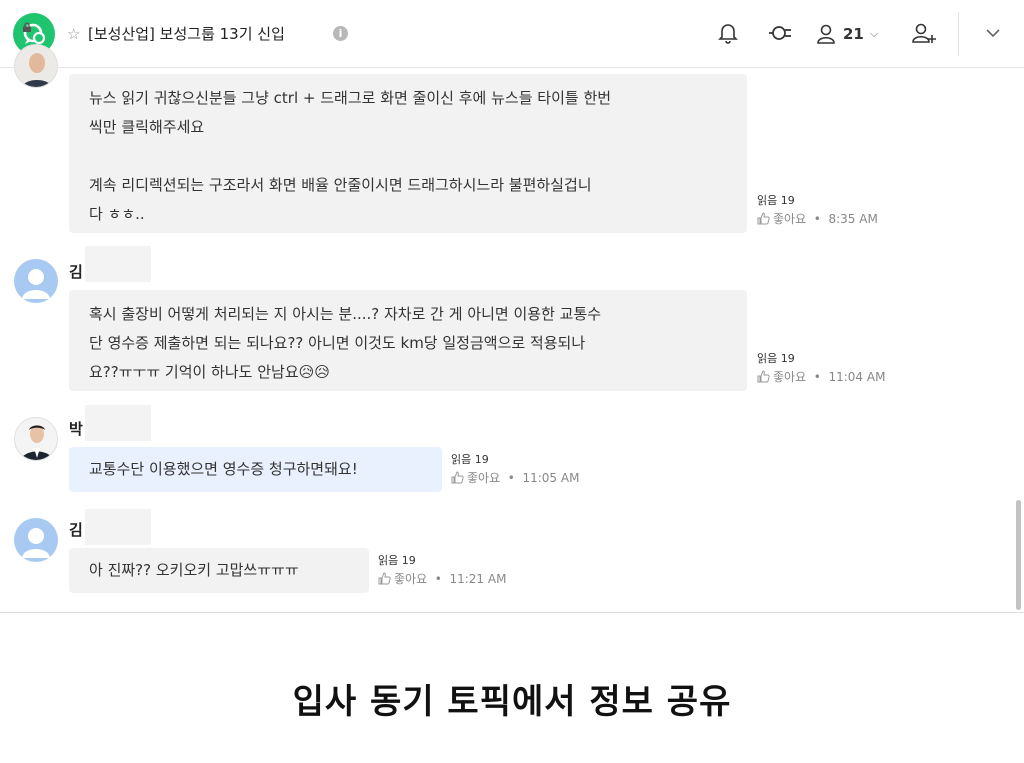  Describe the element at coordinates (857, 377) in the screenshot. I see `message-time: 11:04 AM` at that location.